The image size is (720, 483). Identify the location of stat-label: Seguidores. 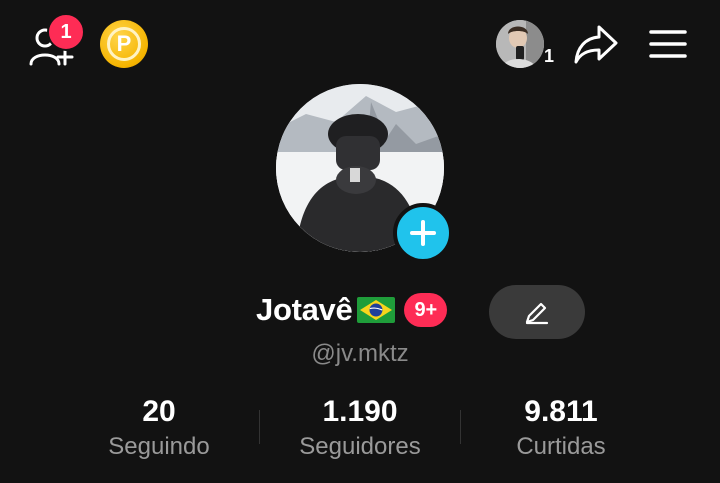
(360, 446).